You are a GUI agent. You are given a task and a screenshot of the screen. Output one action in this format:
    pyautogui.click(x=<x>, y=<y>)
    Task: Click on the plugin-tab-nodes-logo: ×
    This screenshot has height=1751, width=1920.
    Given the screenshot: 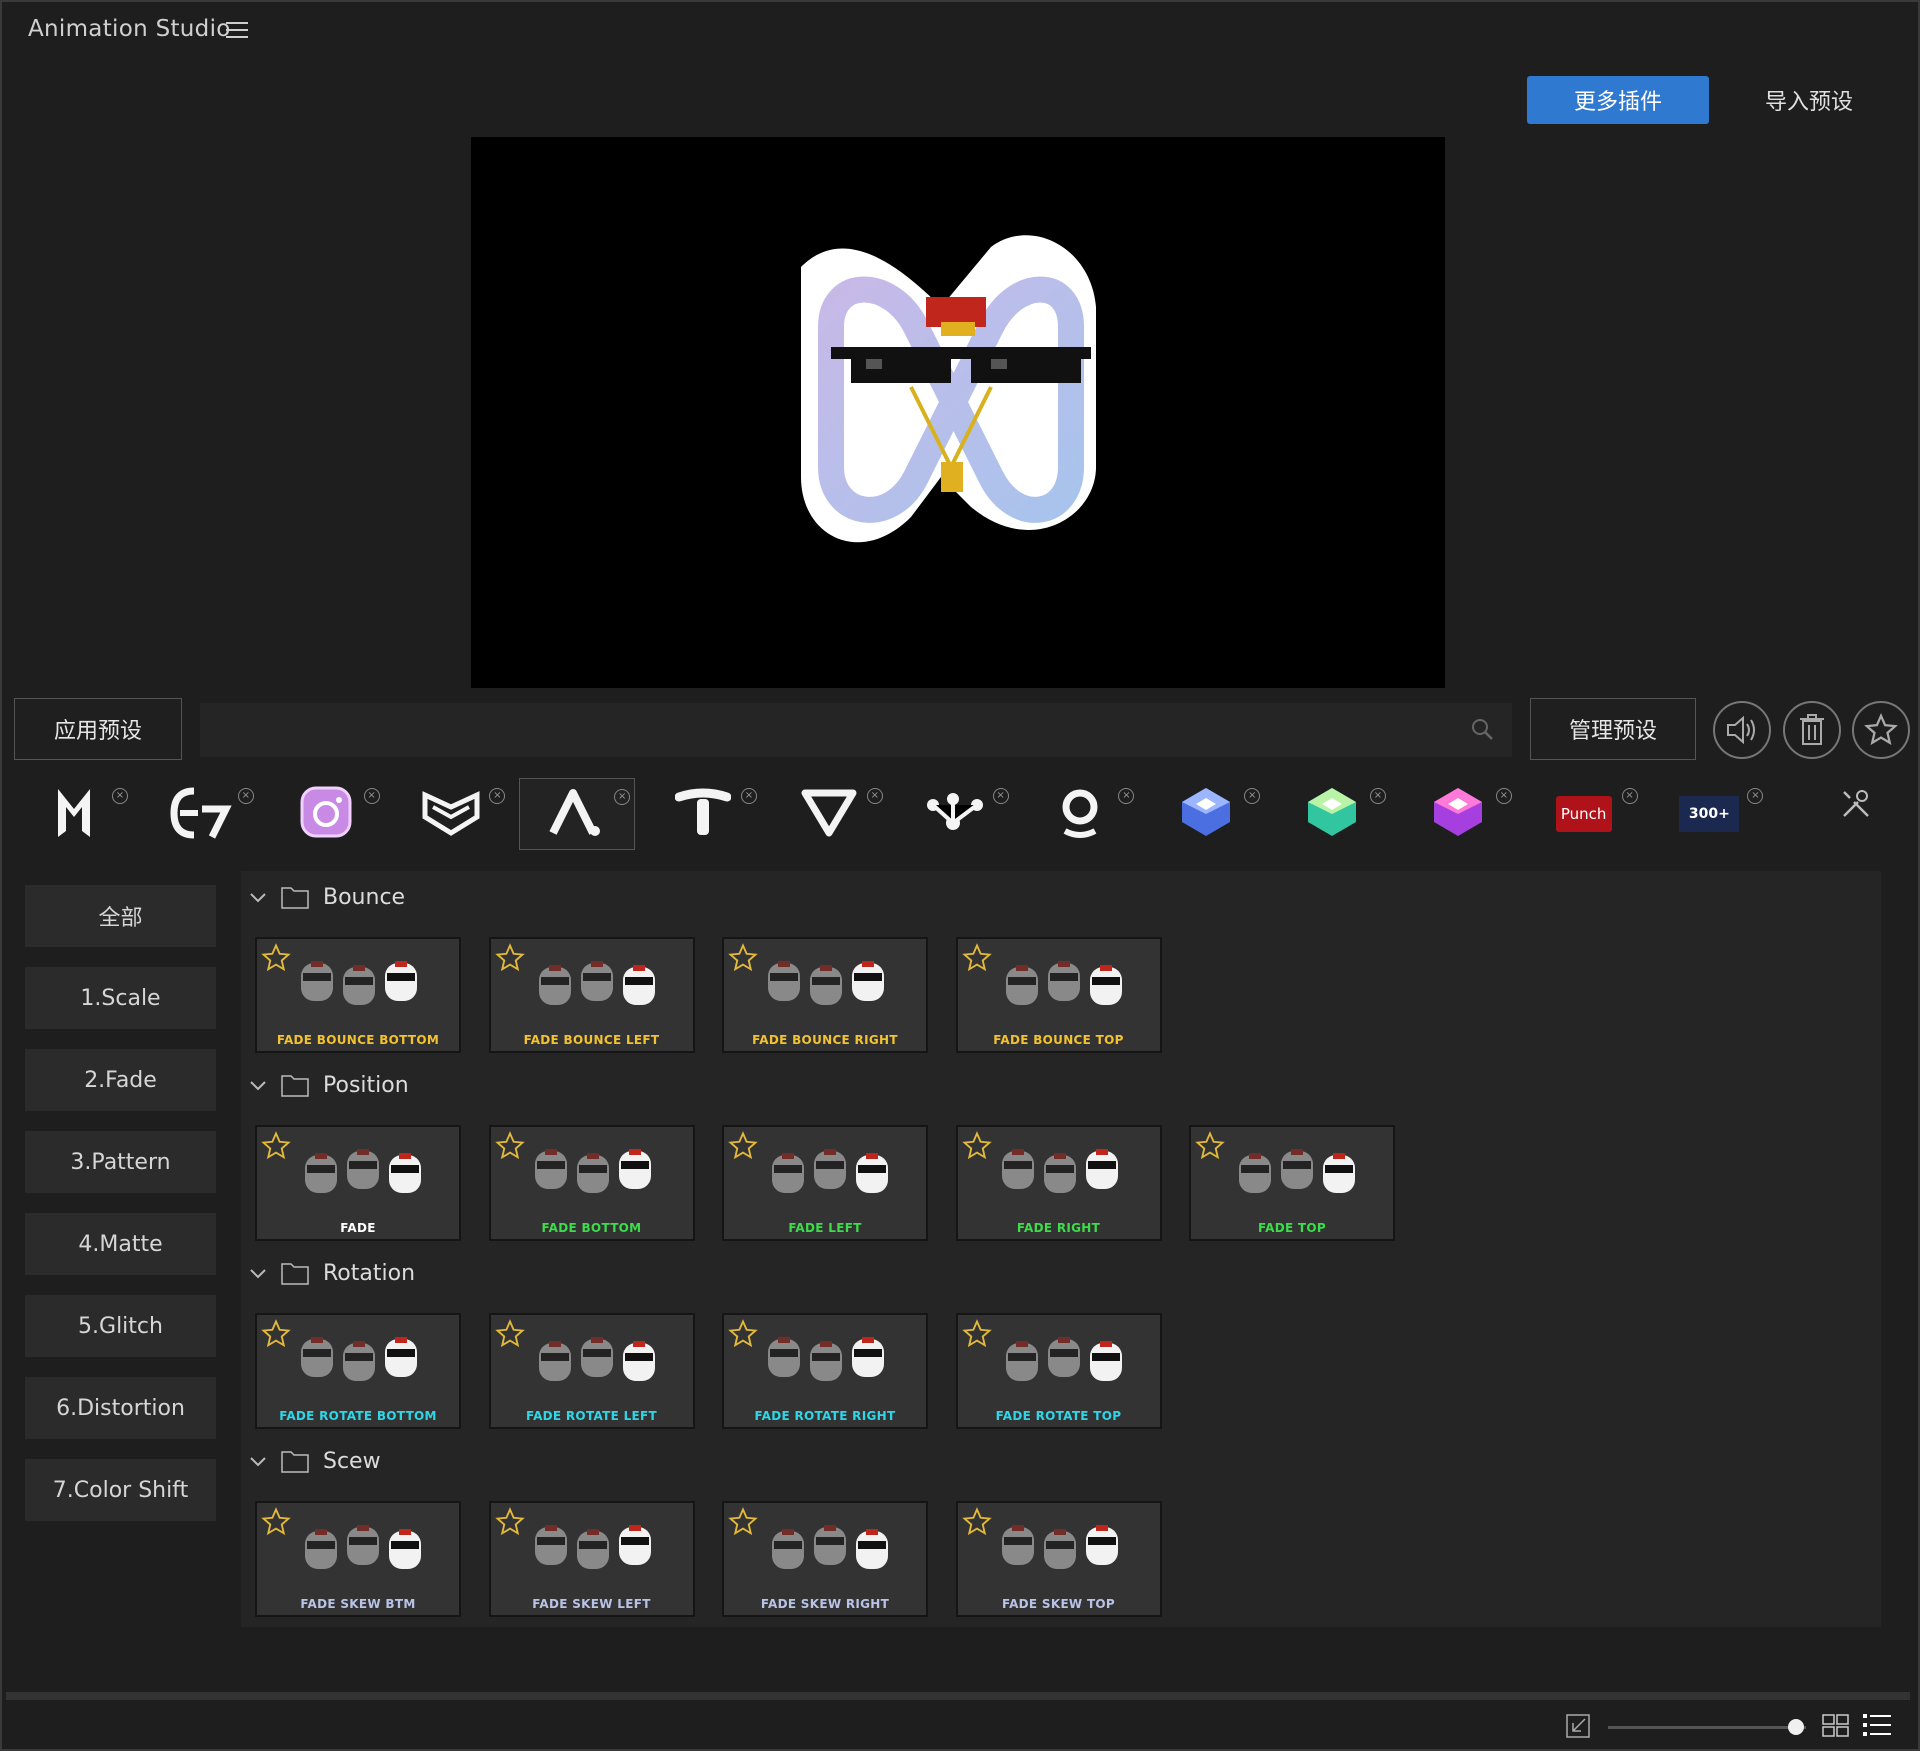 What is the action you would take?
    pyautogui.click(x=955, y=814)
    